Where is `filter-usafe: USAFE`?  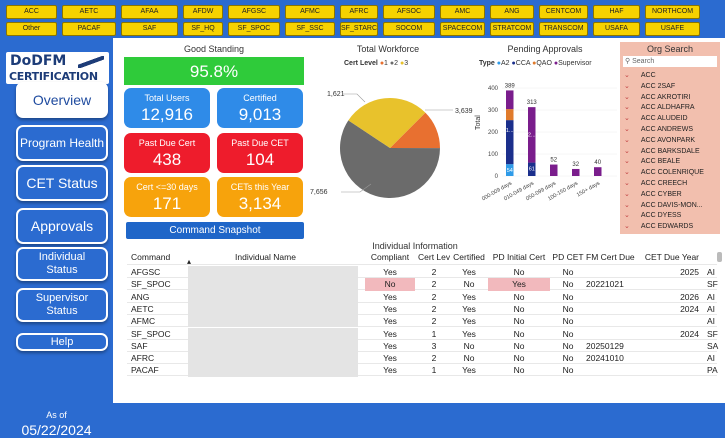
filter-usafe: USAFE is located at coordinates (672, 29).